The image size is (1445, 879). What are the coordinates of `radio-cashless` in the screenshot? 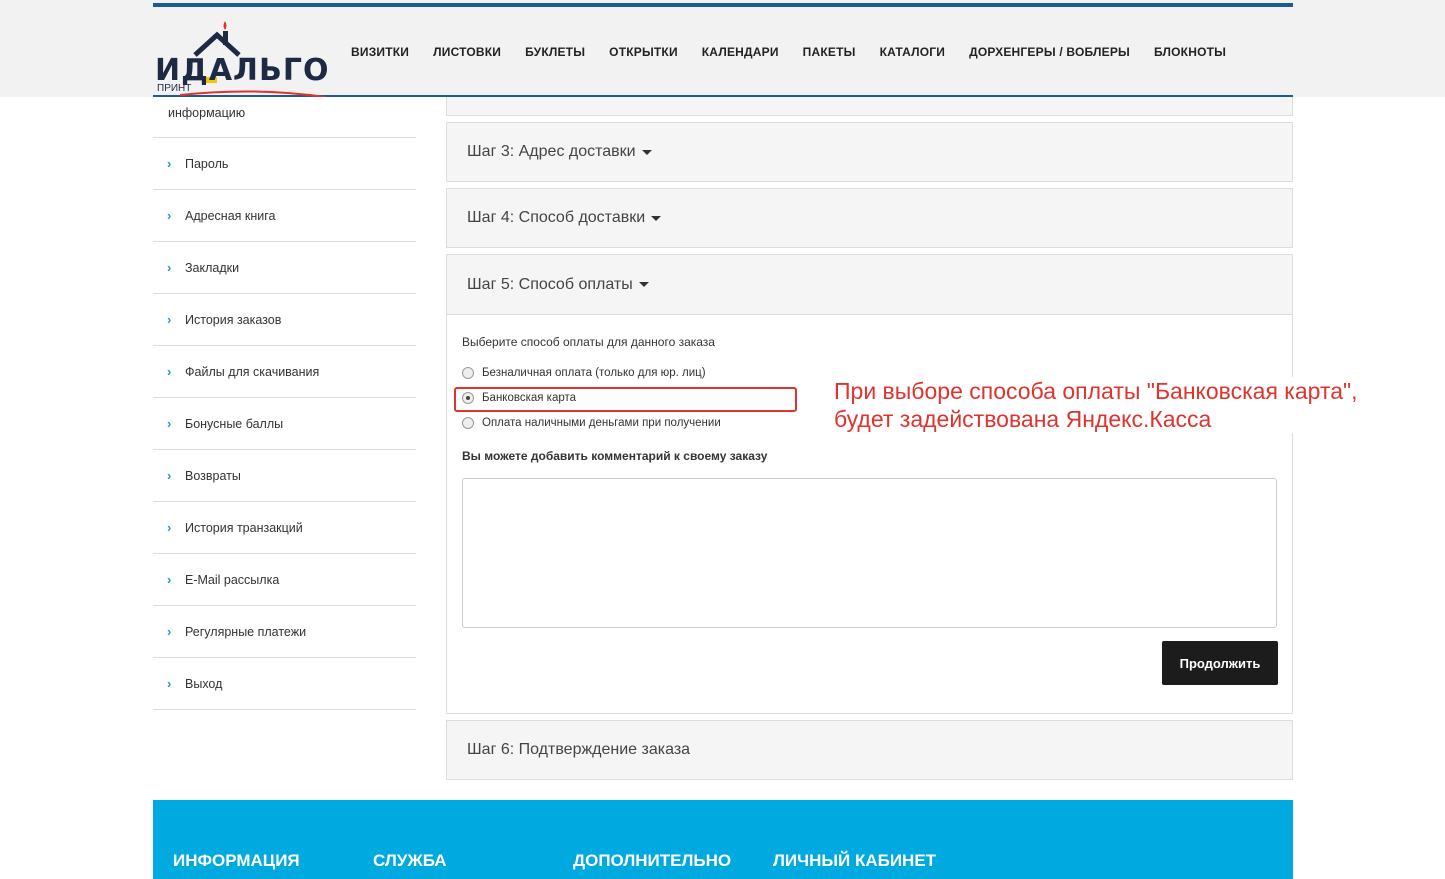 It's located at (468, 373).